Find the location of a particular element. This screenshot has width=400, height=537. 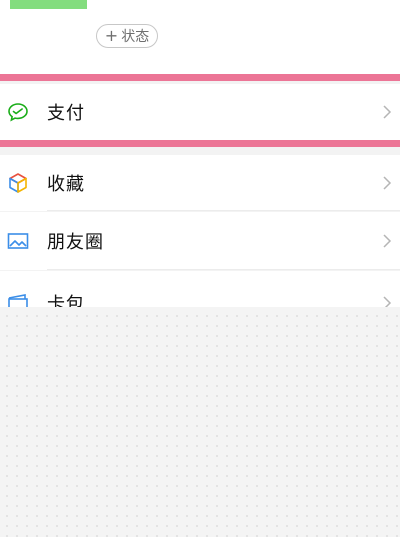

profile-banner-strip is located at coordinates (48, 4).